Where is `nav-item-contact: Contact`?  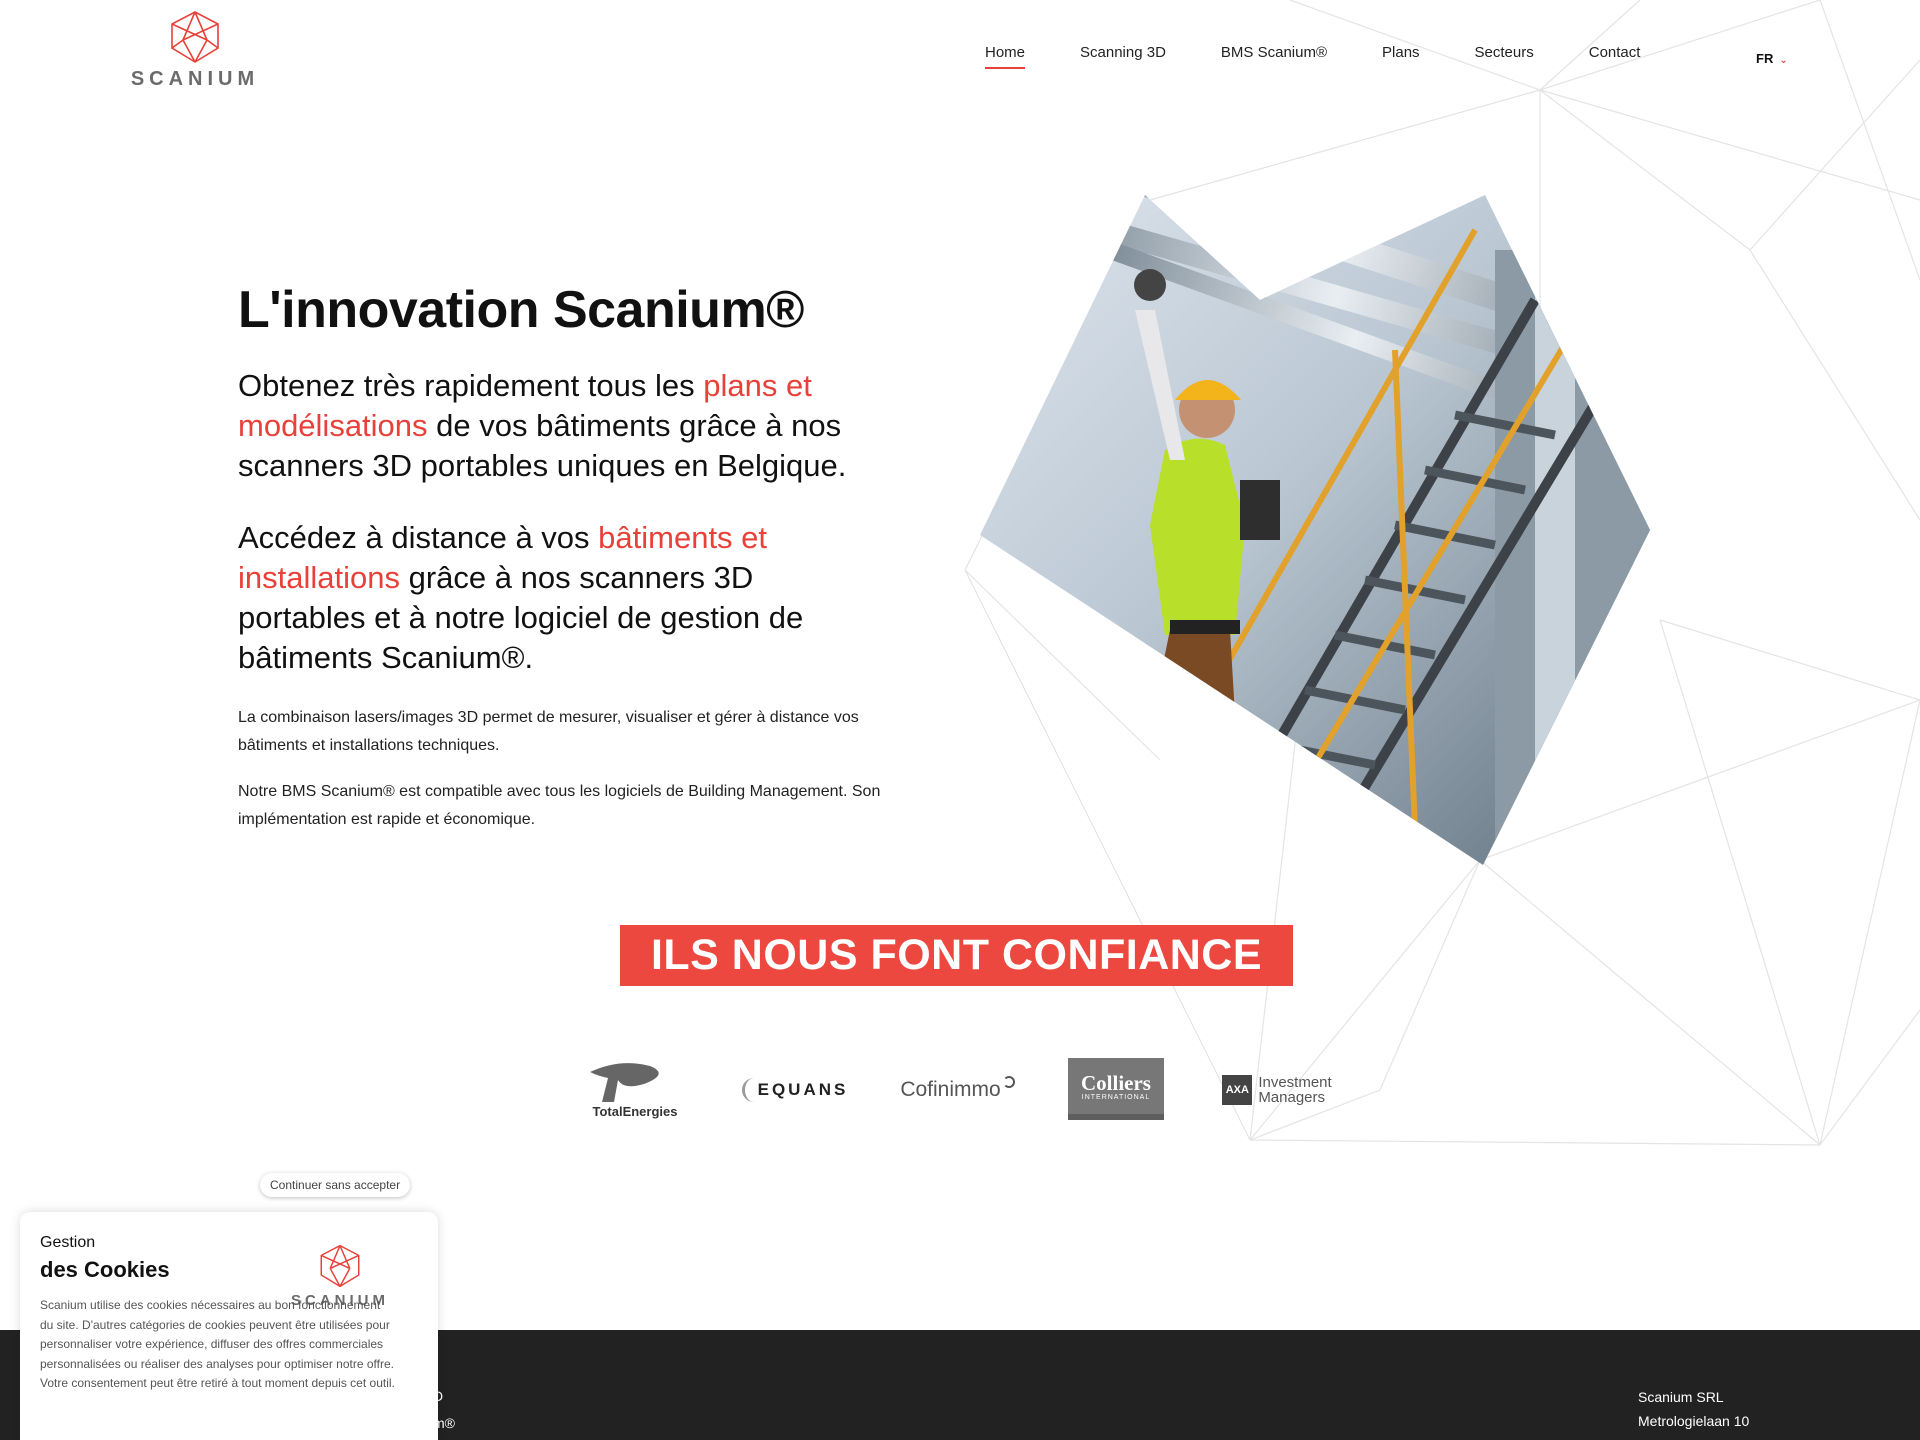
nav-item-contact: Contact is located at coordinates (1615, 56).